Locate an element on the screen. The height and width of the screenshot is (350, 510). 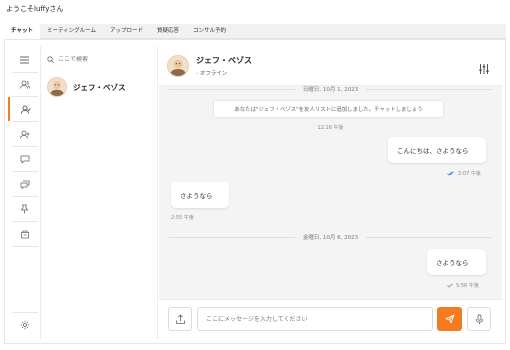
message-input is located at coordinates (315, 319).